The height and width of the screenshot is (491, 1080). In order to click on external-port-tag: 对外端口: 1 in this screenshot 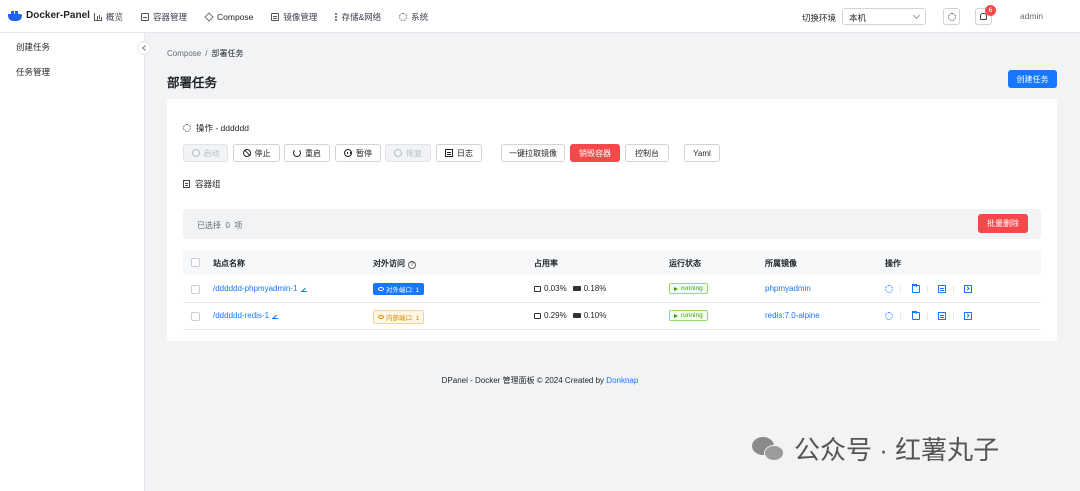, I will do `click(399, 289)`.